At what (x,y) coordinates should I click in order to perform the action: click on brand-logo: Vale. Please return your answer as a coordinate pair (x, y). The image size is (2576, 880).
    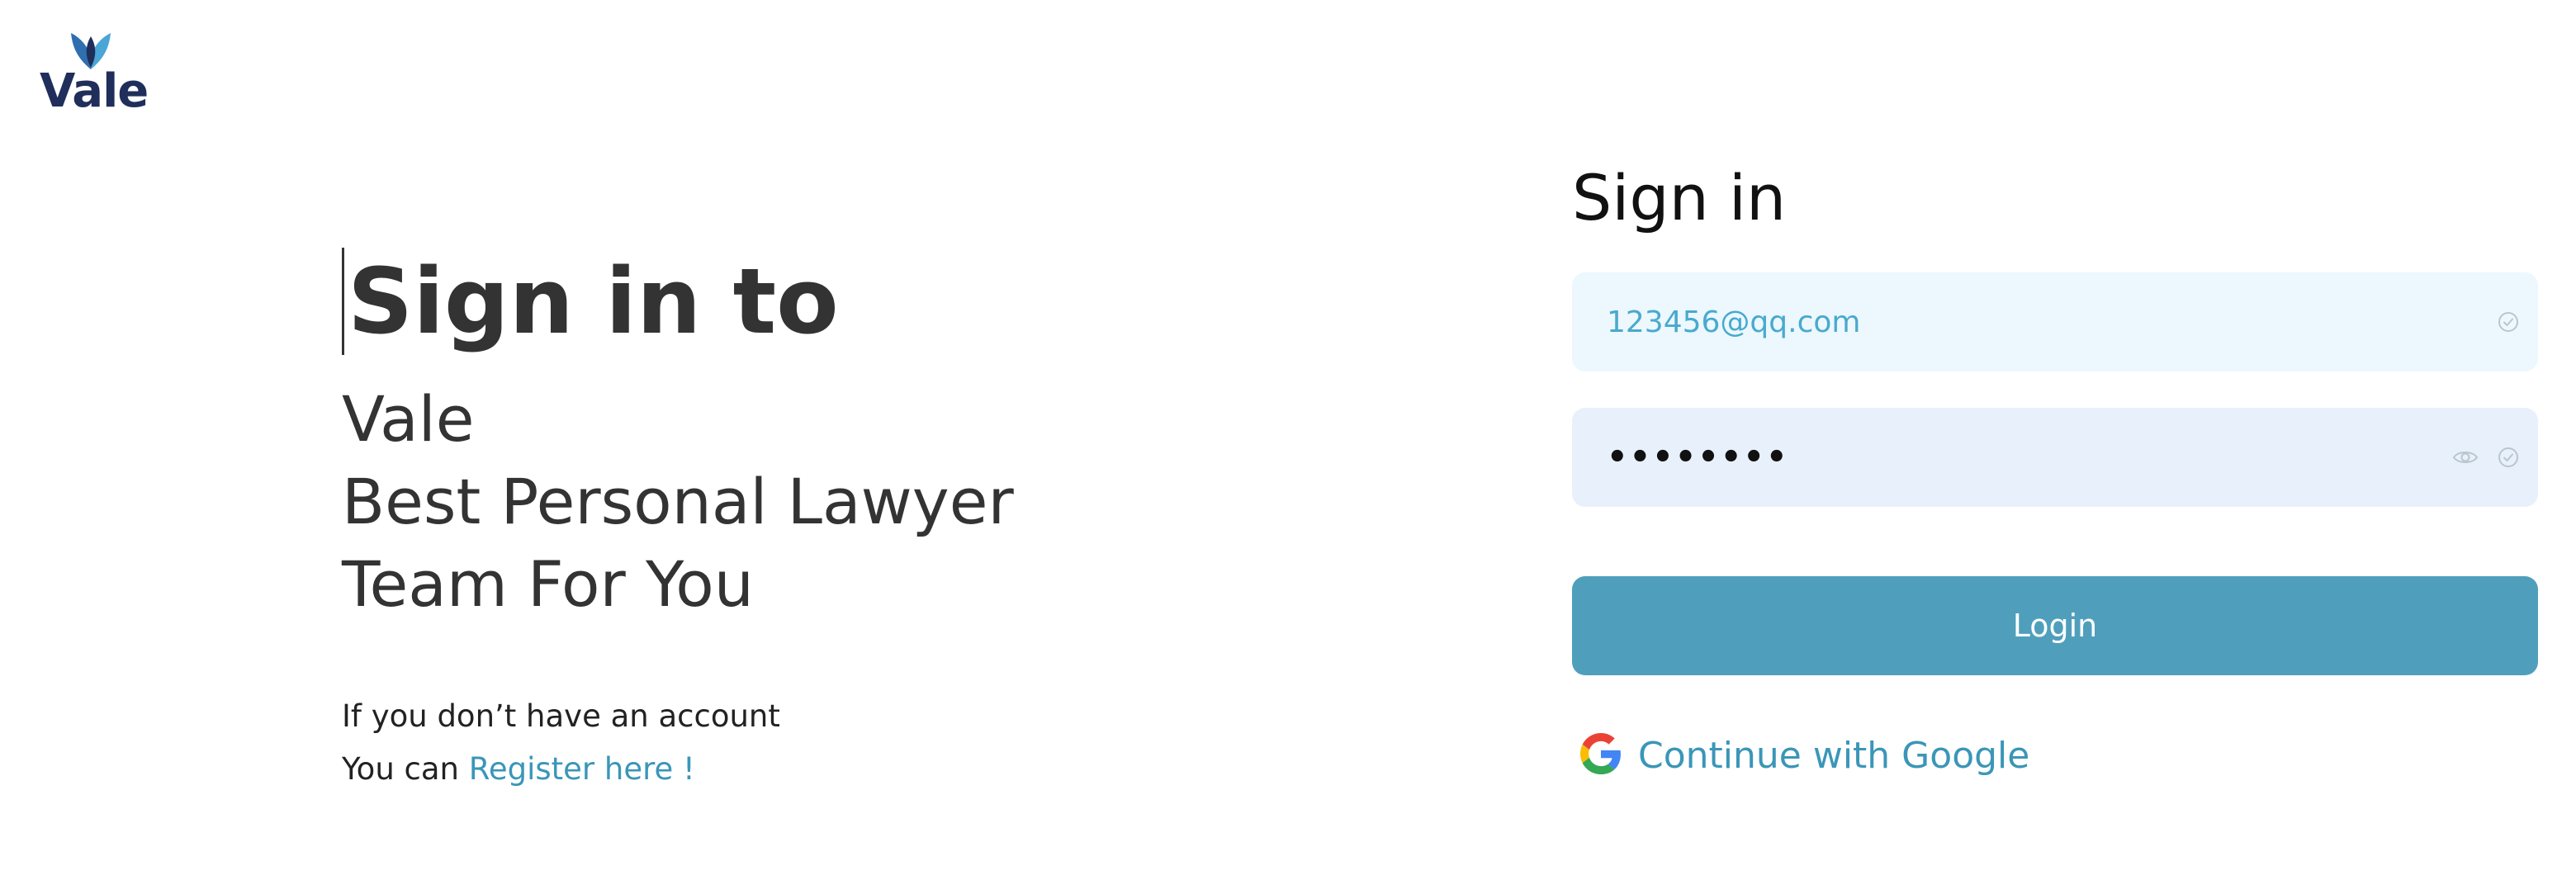
    Looking at the image, I should click on (92, 73).